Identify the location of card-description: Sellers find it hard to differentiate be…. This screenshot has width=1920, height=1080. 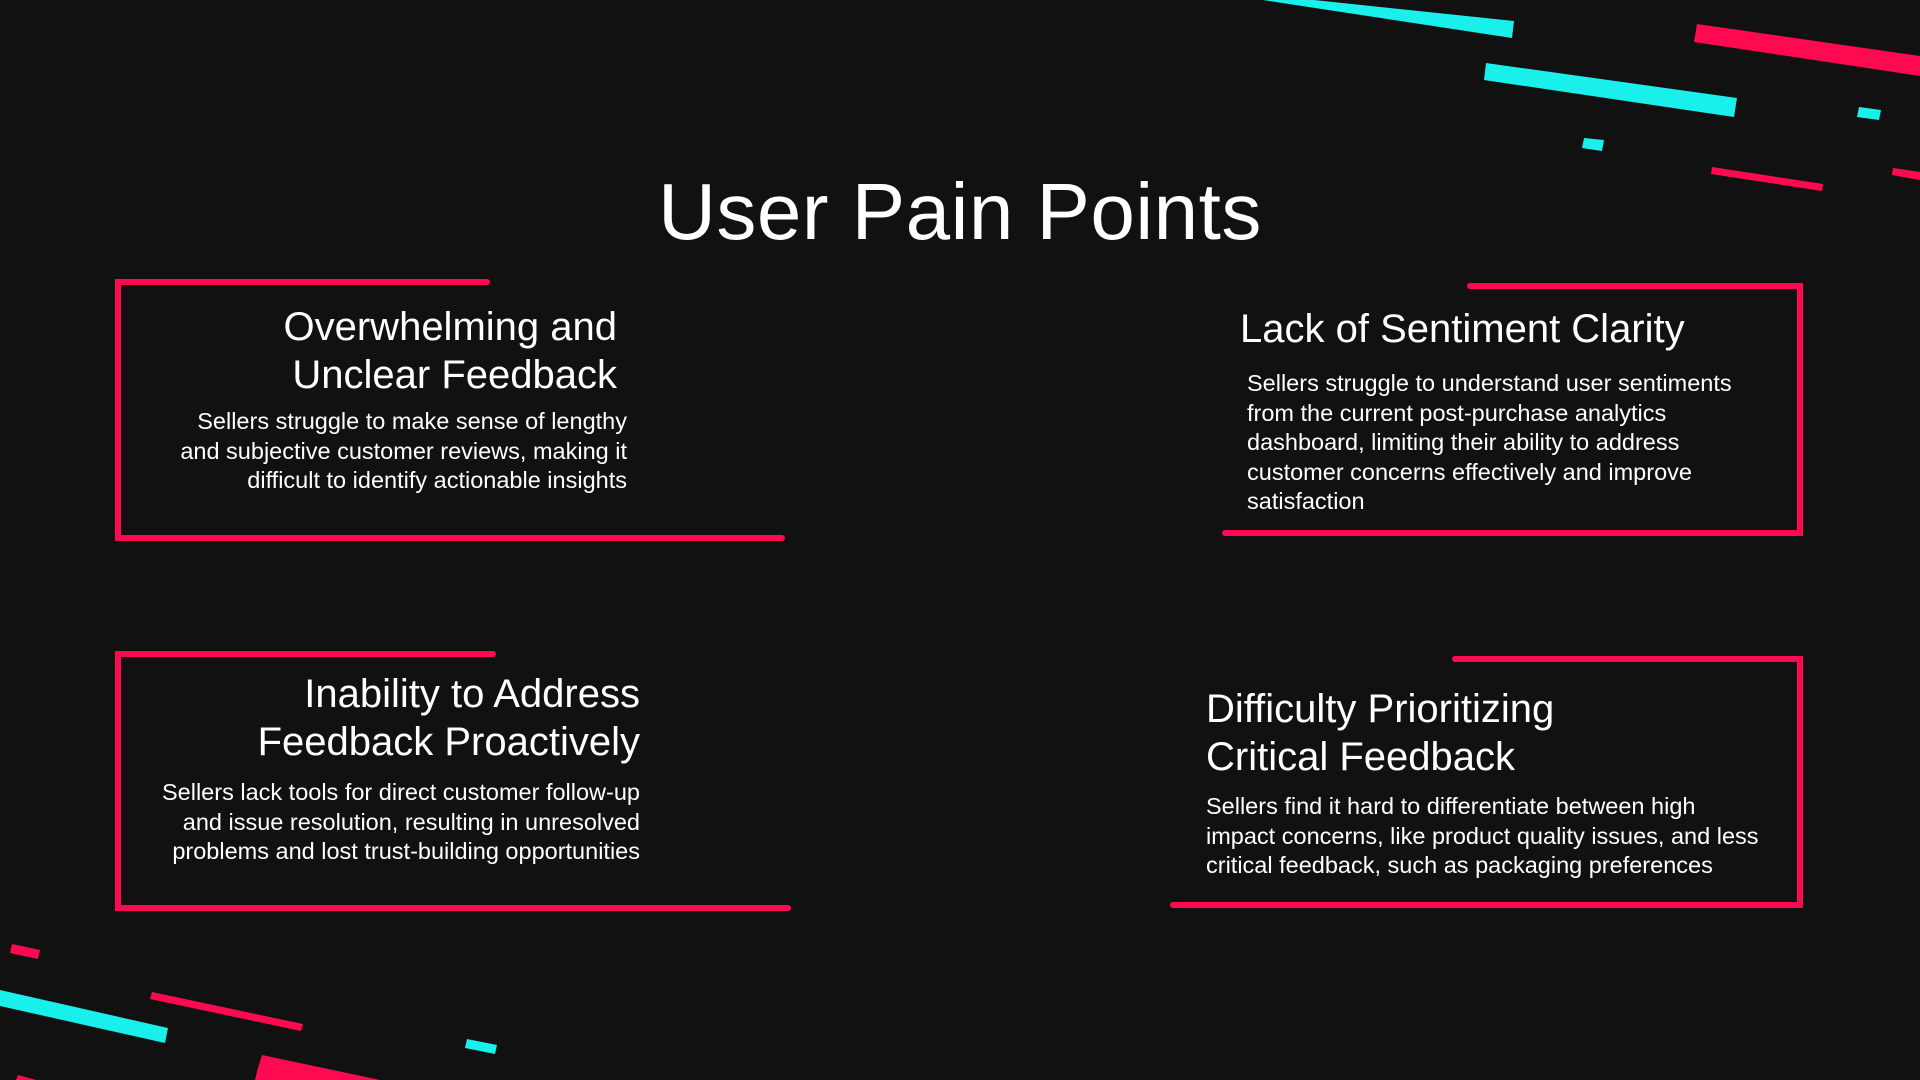
(1482, 835).